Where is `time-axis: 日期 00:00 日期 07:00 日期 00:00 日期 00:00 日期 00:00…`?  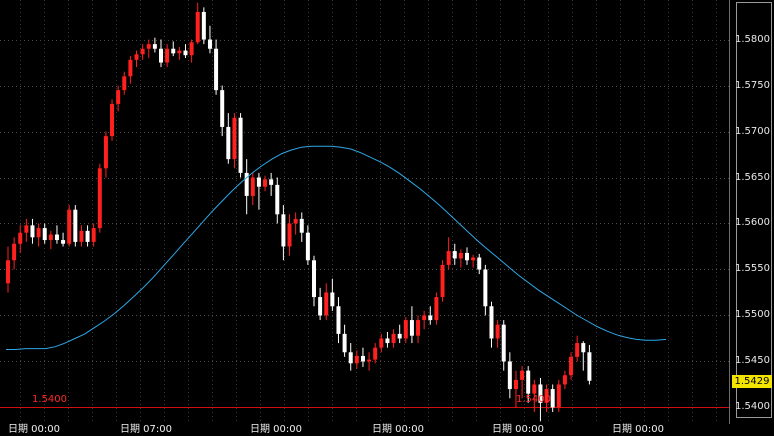 time-axis: 日期 00:00 日期 07:00 日期 00:00 日期 00:00 日期 00:00… is located at coordinates (387, 430).